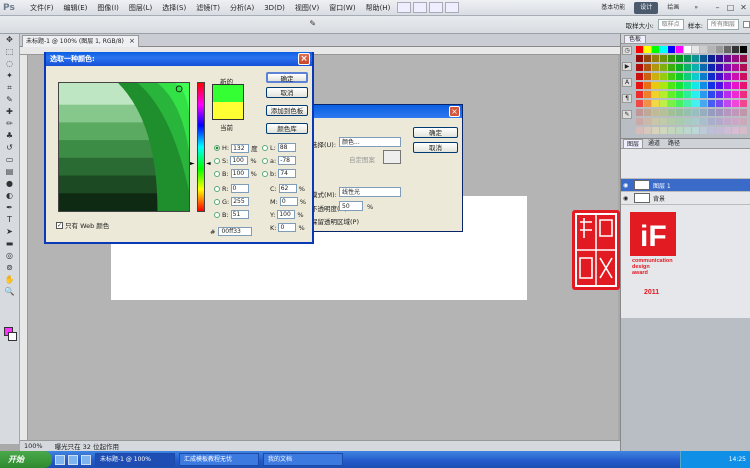 The width and height of the screenshot is (750, 468). I want to click on clock: 14:25, so click(737, 459).